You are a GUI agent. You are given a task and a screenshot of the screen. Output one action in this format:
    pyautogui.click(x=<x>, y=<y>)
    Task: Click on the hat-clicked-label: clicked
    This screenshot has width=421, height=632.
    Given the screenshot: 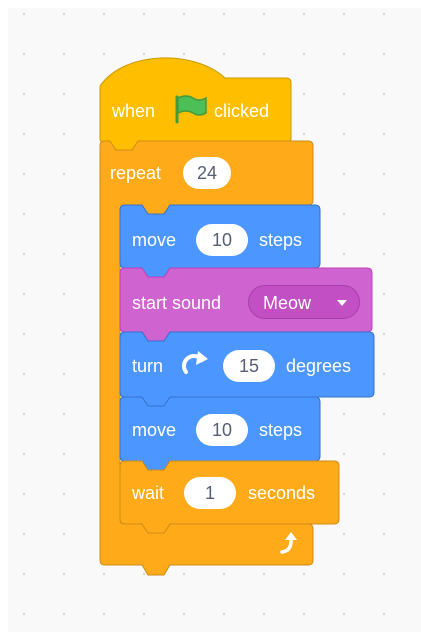 What is the action you would take?
    pyautogui.click(x=242, y=111)
    